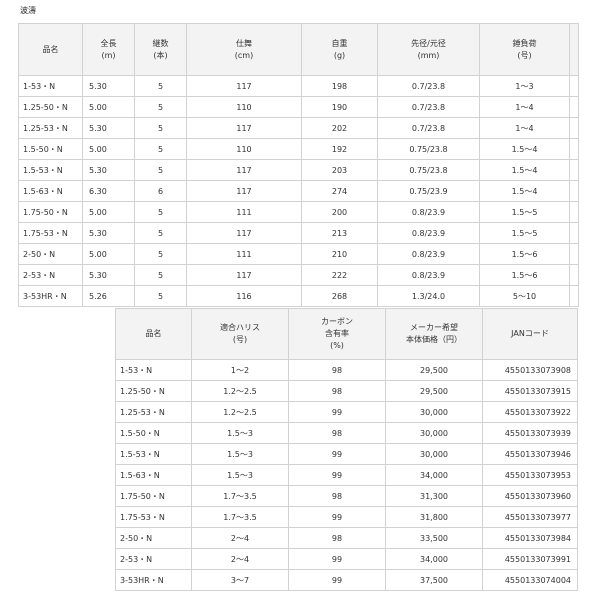 This screenshot has height=600, width=600. Describe the element at coordinates (244, 296) in the screenshot. I see `spec-cell-closed-length: 116` at that location.